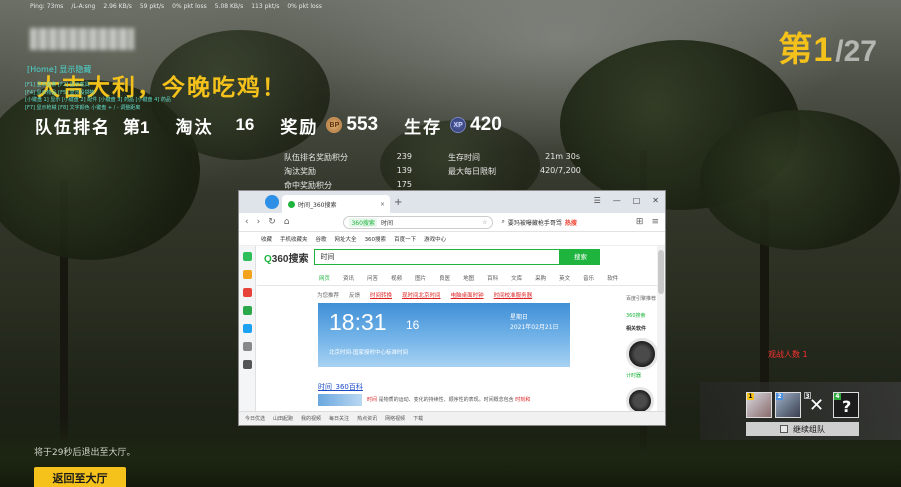  I want to click on match-stats: 队伍排名 第1 淘汰 16 奖励 BP 553 生存 XP 420, so click(268, 125).